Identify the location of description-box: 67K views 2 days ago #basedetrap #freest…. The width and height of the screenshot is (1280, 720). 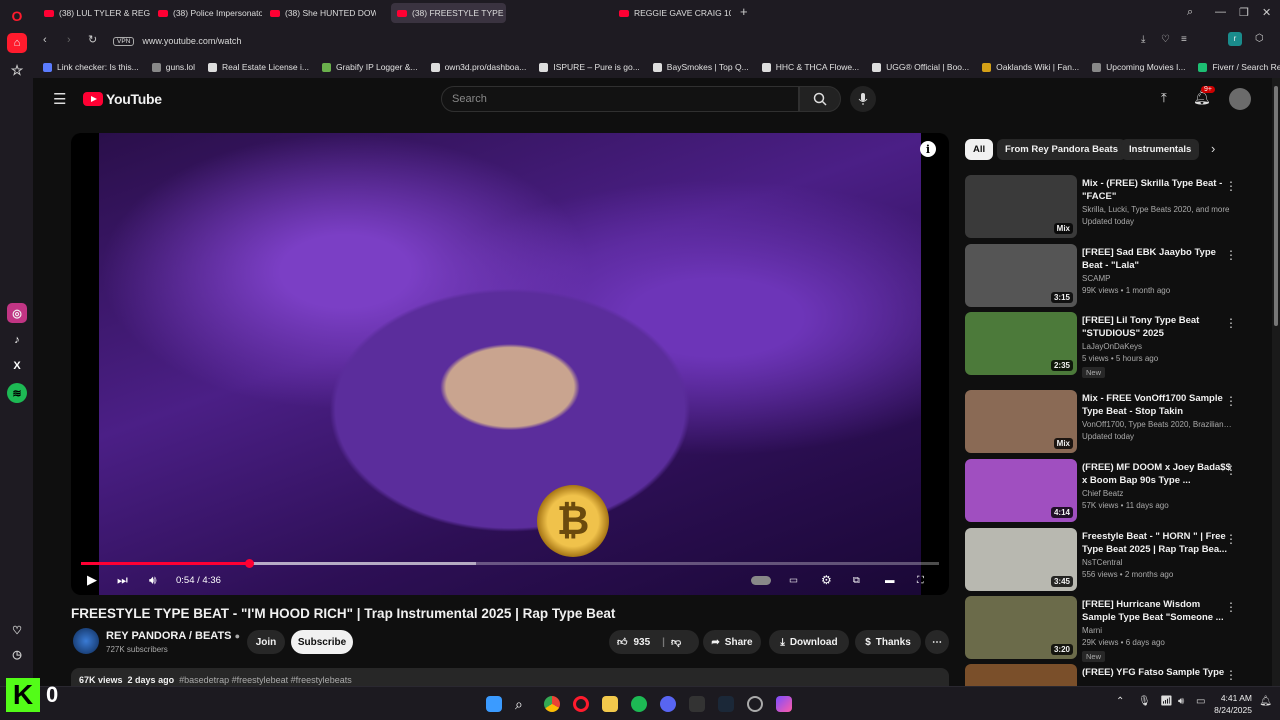
(510, 677).